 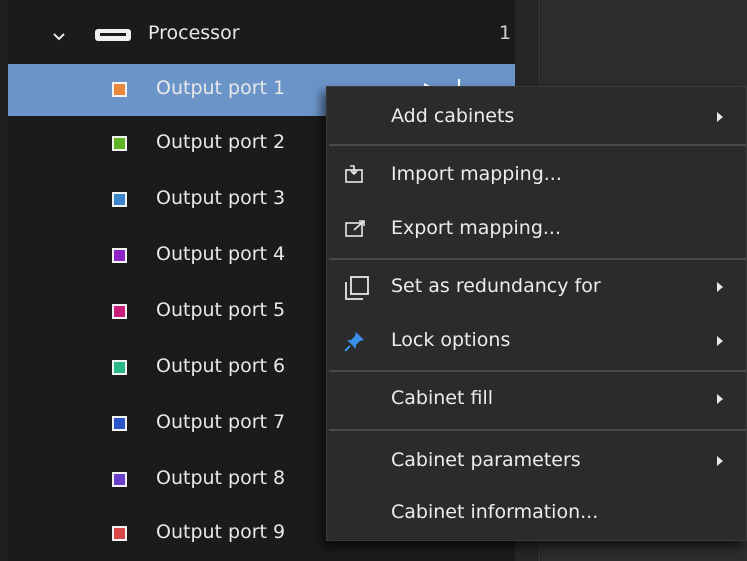 What do you see at coordinates (221, 310) in the screenshot?
I see `port-label: Output port 5` at bounding box center [221, 310].